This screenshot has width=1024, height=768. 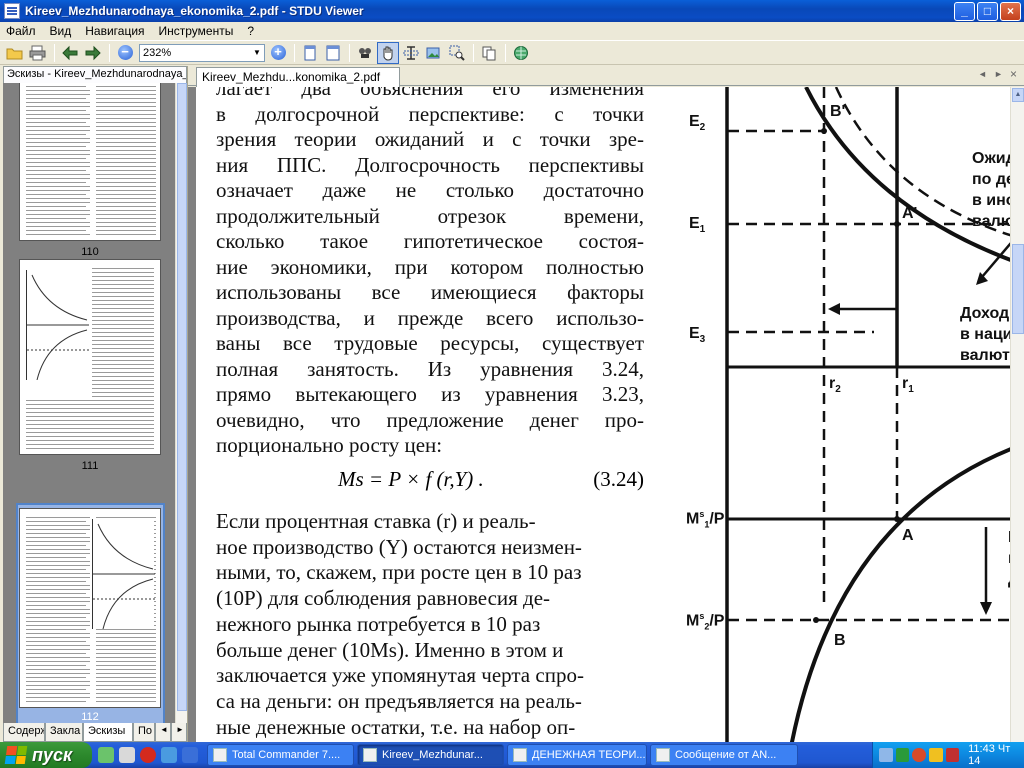 I want to click on browser-icon, so click(x=169, y=755).